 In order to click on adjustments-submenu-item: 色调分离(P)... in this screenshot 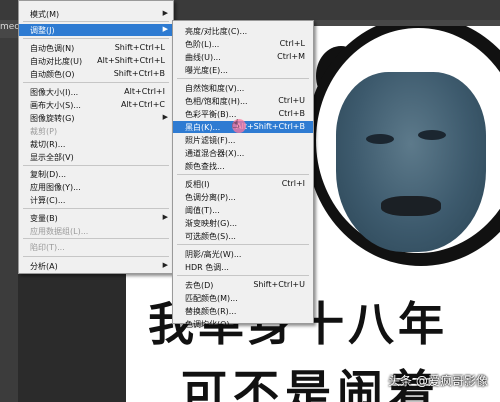, I will do `click(243, 197)`.